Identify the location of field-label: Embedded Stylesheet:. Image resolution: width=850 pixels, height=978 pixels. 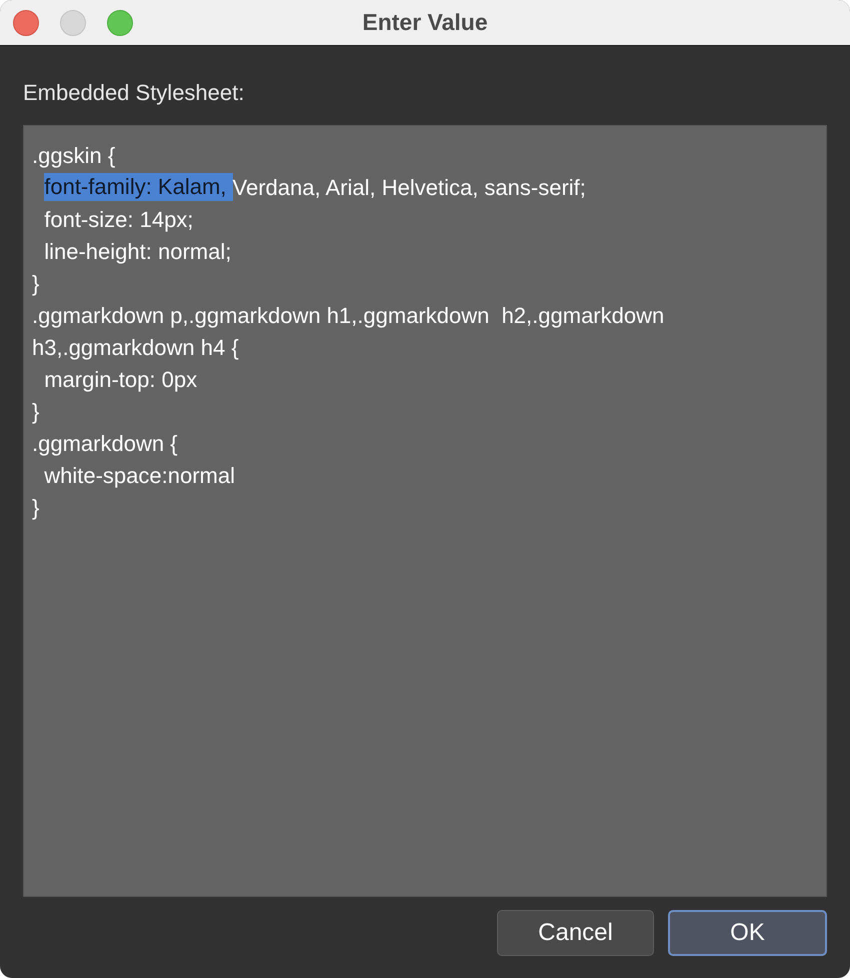
(133, 92).